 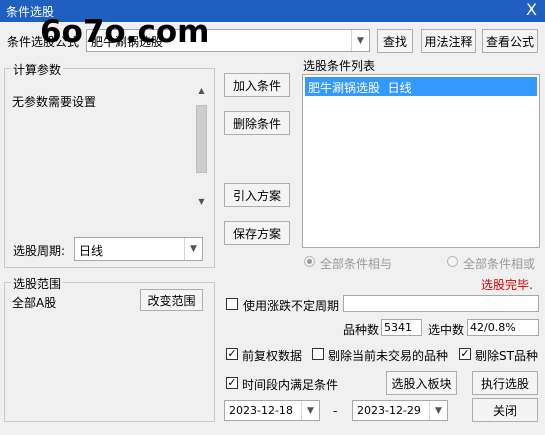 What do you see at coordinates (291, 306) in the screenshot?
I see `variable-period-label: 使用涨跌不定周期` at bounding box center [291, 306].